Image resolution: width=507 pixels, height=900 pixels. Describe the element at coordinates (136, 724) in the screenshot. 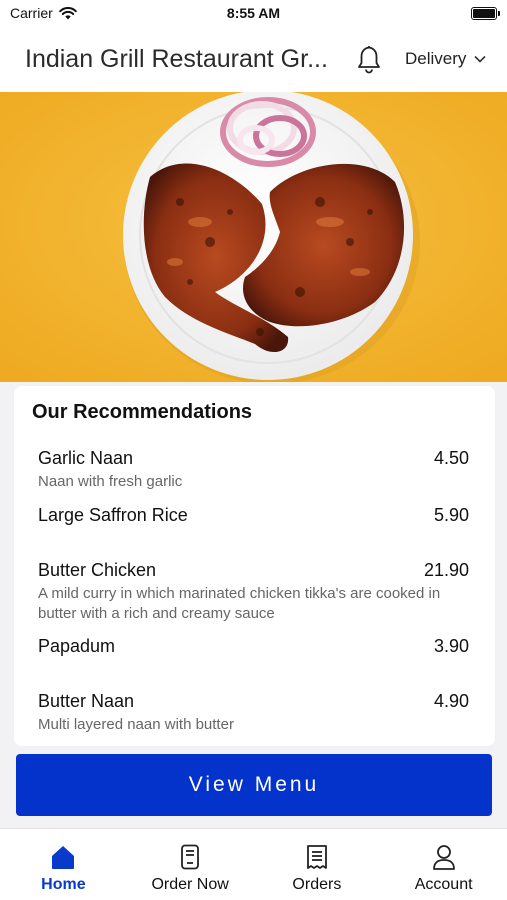

I see `item-description: Multi layered naan with butter` at that location.